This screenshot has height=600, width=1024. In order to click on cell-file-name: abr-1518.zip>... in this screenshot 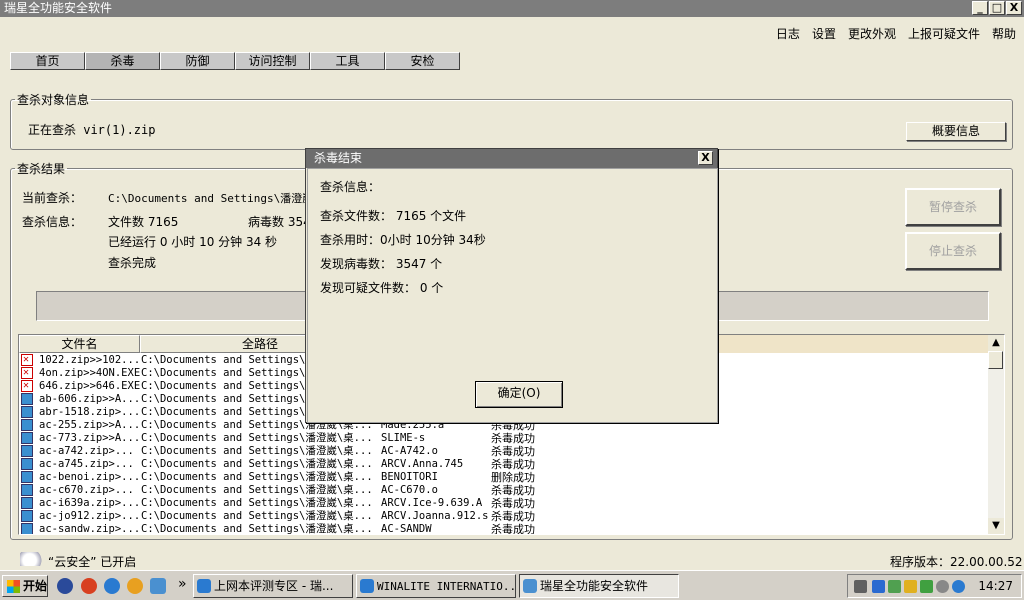, I will do `click(90, 412)`.